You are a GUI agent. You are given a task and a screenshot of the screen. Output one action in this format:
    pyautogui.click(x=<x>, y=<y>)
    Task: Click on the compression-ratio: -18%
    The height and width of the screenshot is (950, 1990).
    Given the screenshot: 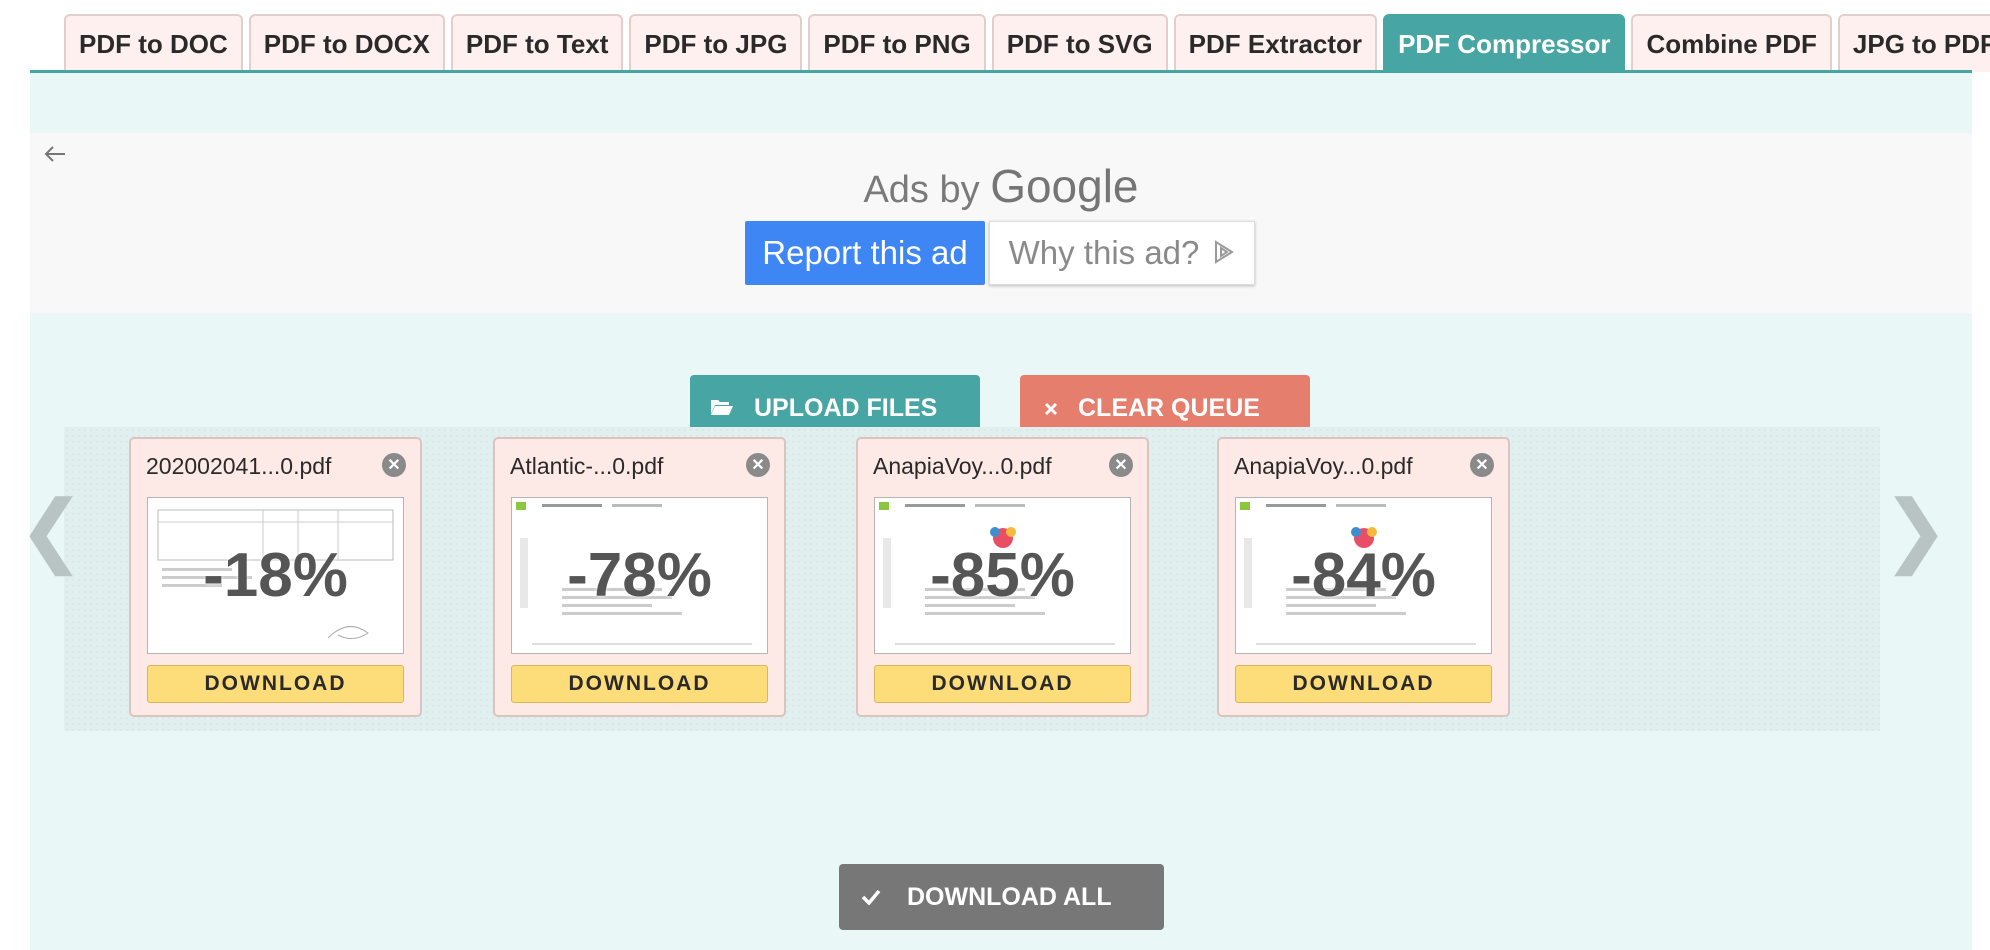 What is the action you would take?
    pyautogui.click(x=275, y=575)
    